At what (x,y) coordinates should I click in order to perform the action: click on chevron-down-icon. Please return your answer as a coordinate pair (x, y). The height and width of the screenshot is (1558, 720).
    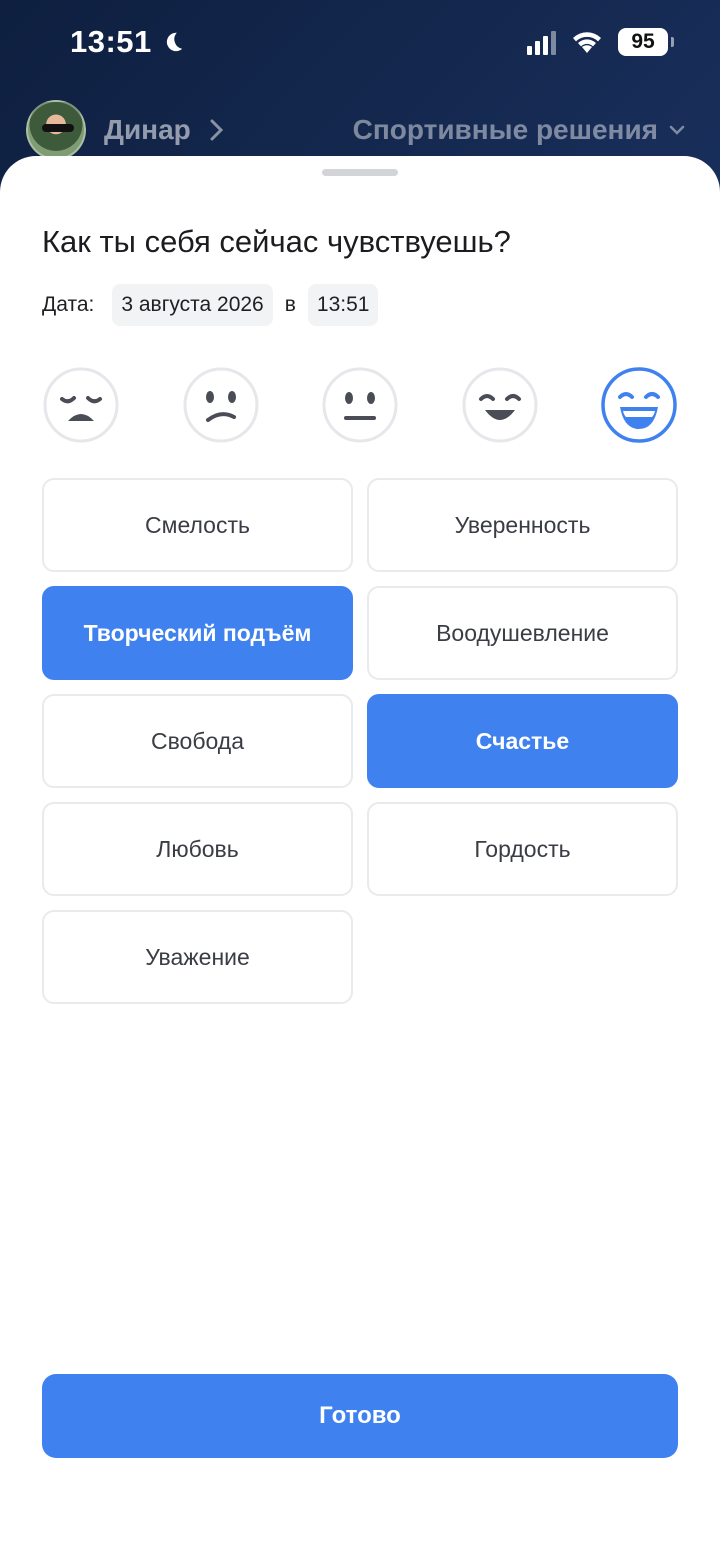
    Looking at the image, I should click on (677, 130).